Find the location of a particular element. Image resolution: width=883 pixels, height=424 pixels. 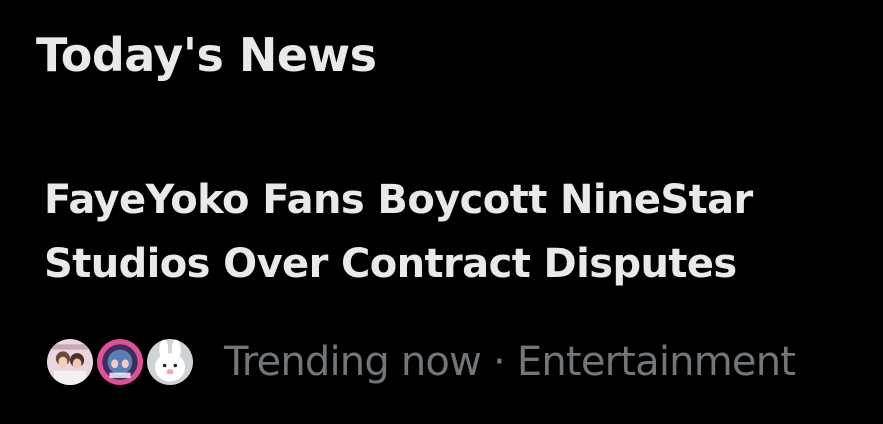

fan-avatar-photo-2-icon is located at coordinates (120, 362).